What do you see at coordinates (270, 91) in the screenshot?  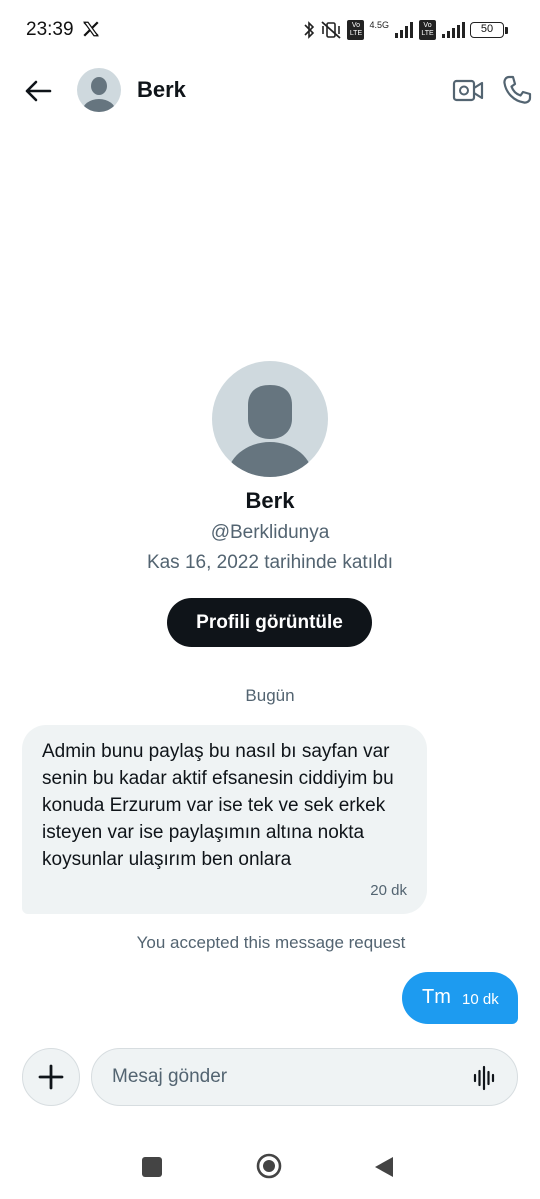 I see `conversation-header: Berk` at bounding box center [270, 91].